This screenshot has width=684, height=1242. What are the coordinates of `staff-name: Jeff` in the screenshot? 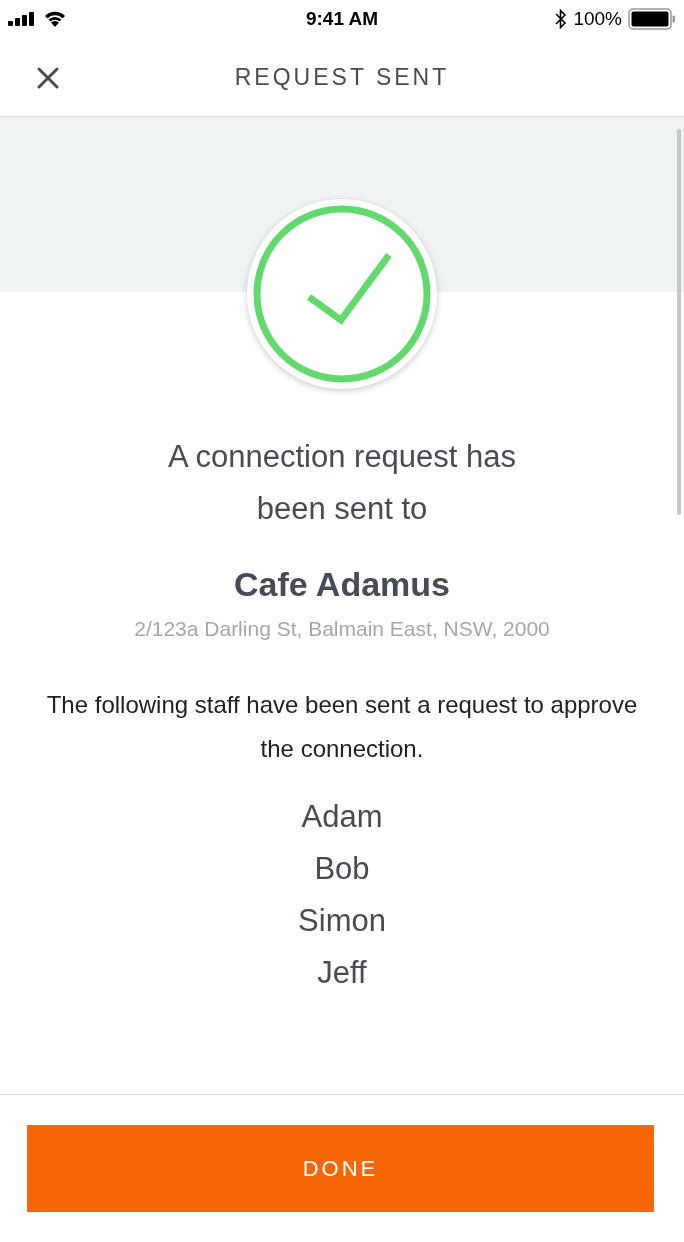 It's located at (342, 972).